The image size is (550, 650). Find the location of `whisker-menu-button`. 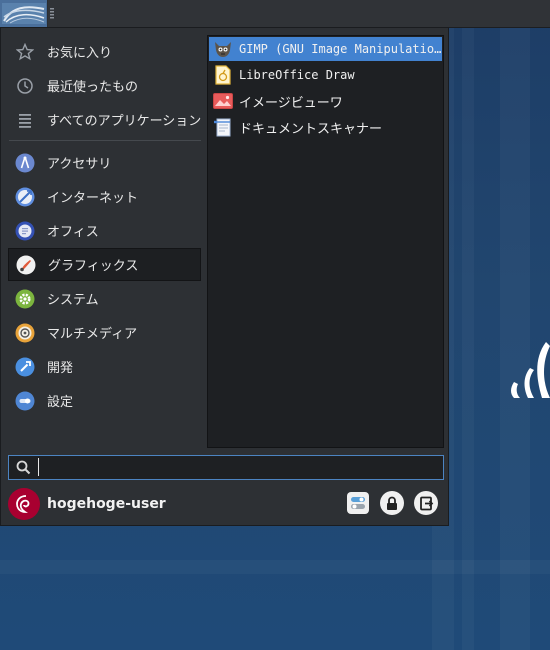

whisker-menu-button is located at coordinates (24, 13).